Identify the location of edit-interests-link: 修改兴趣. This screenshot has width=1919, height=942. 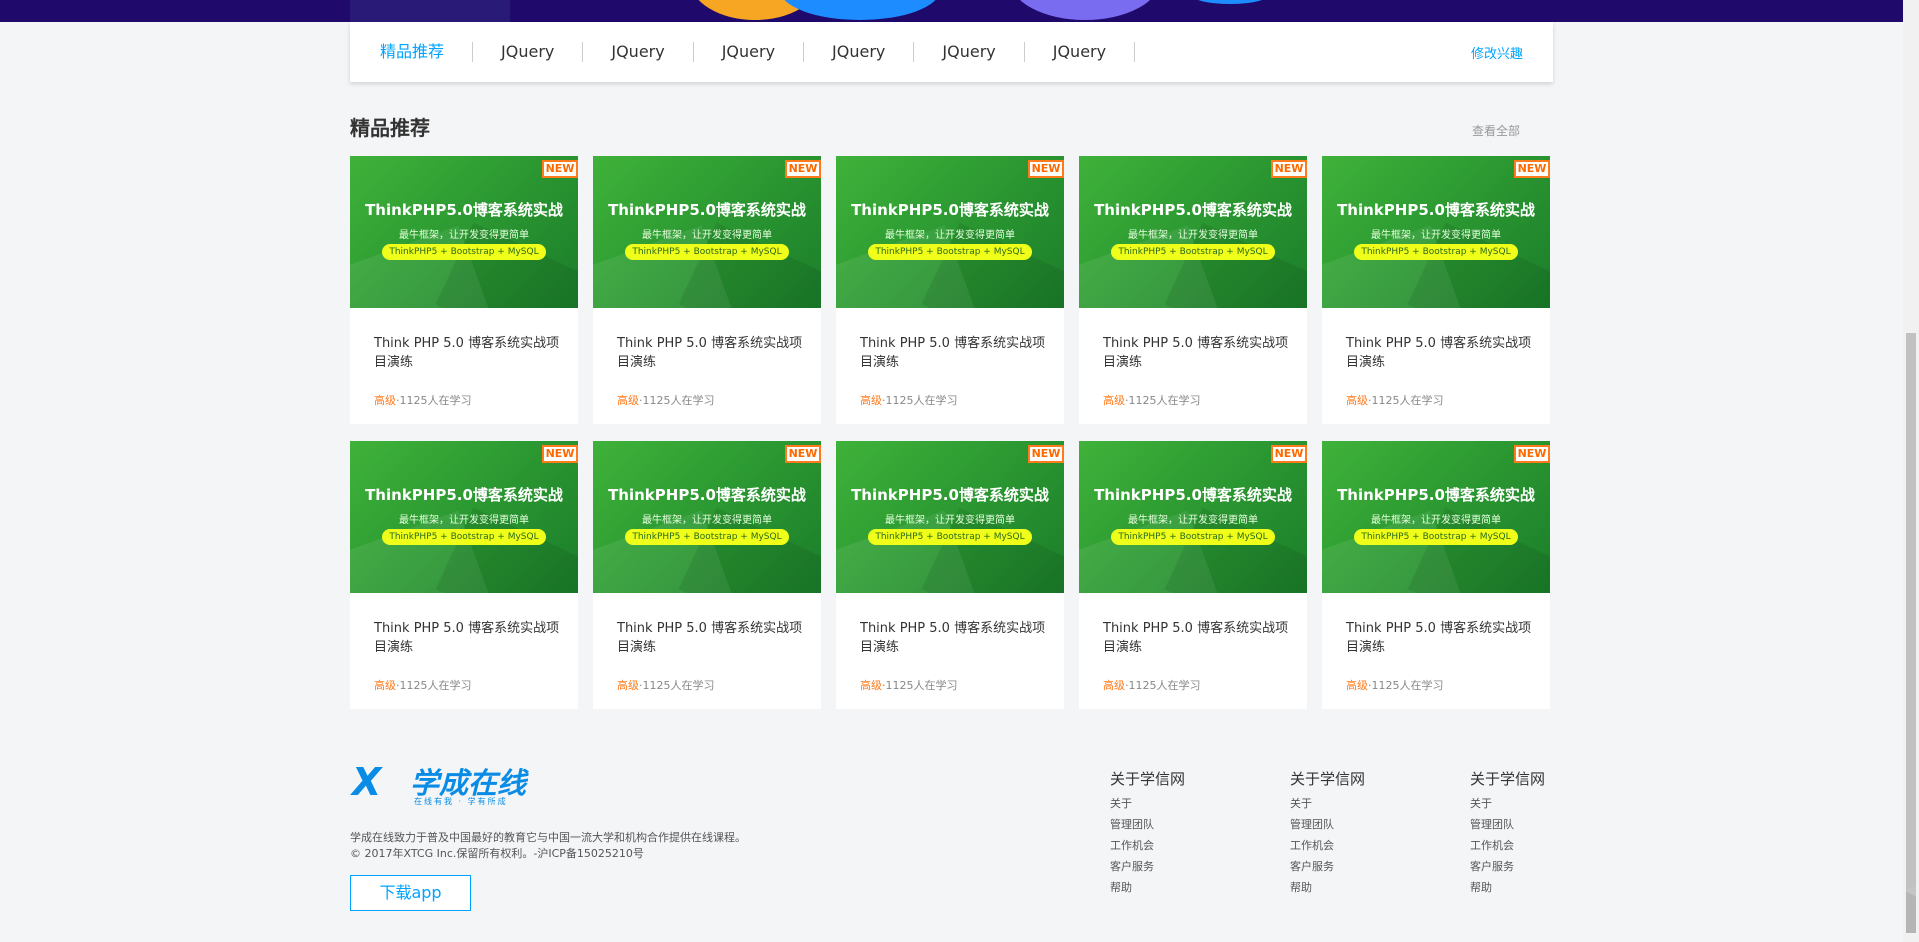
(1497, 52).